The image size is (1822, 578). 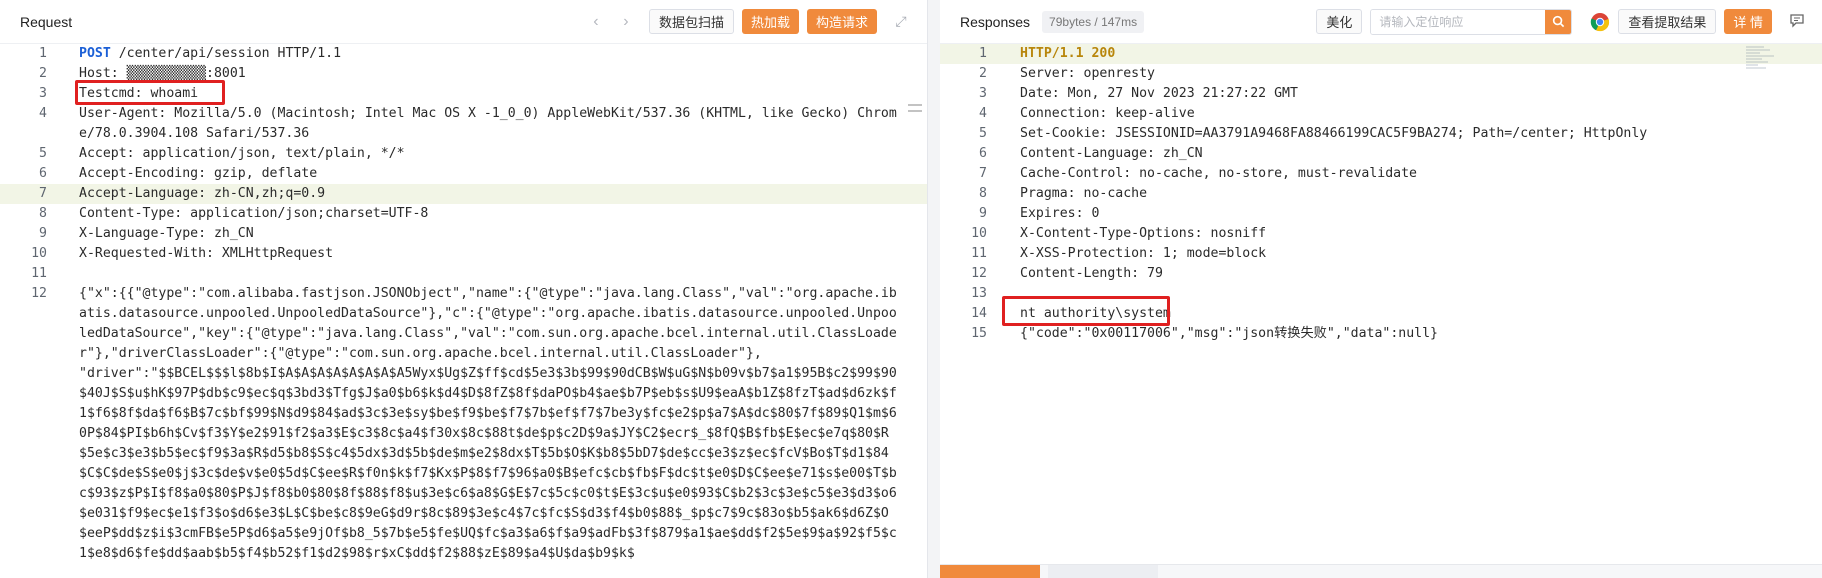 I want to click on line-text: Content-Length: 79, so click(x=1091, y=273).